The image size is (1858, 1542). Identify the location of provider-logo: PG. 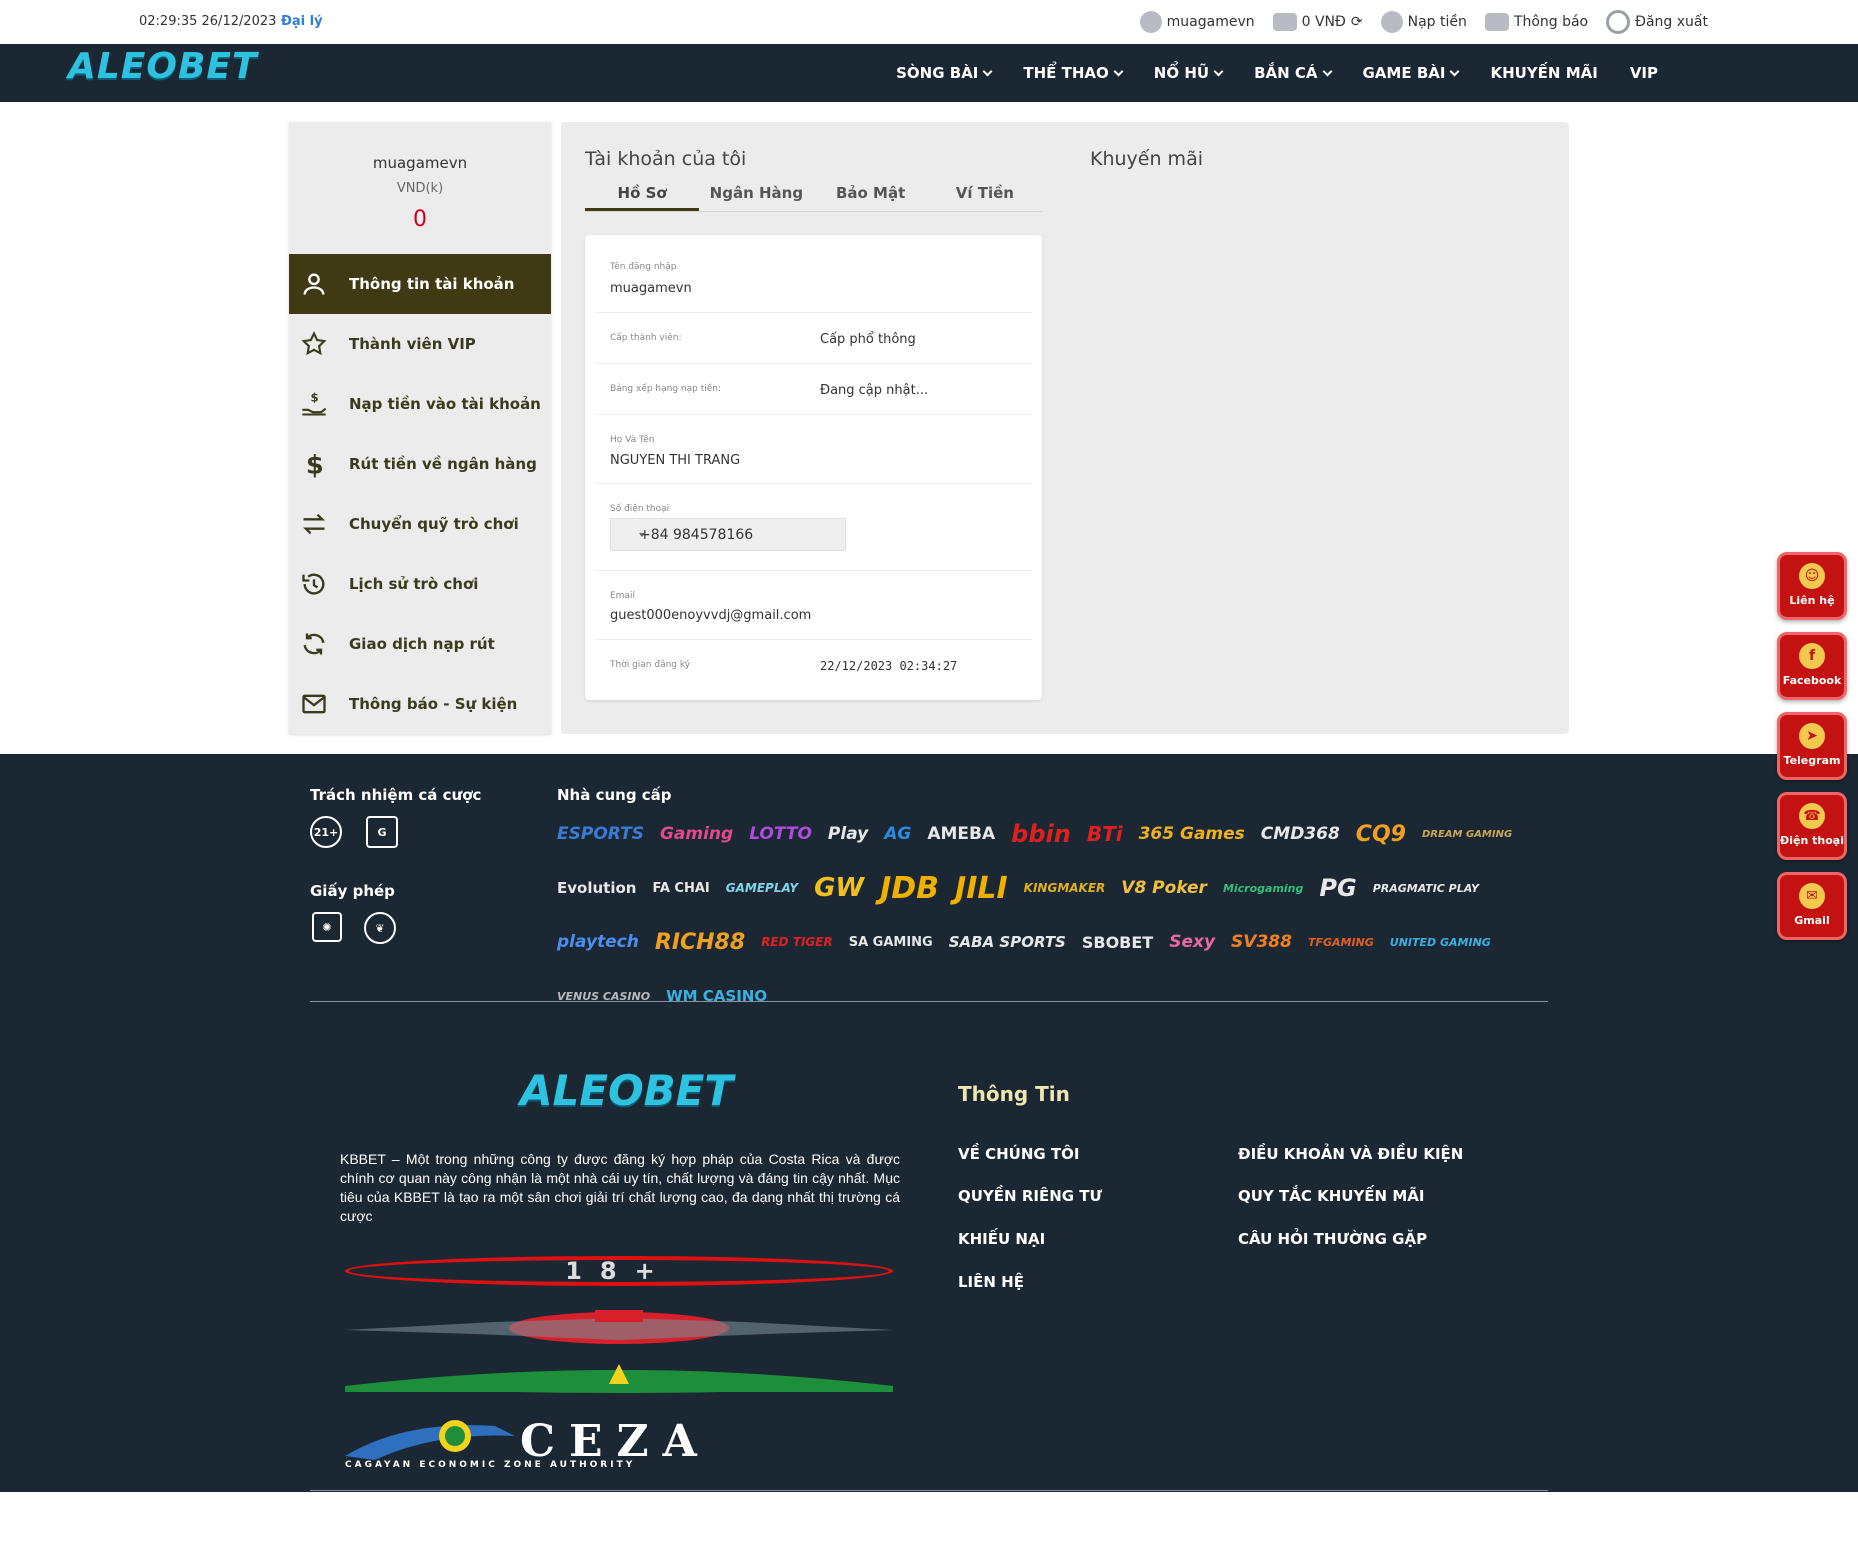
(1337, 888).